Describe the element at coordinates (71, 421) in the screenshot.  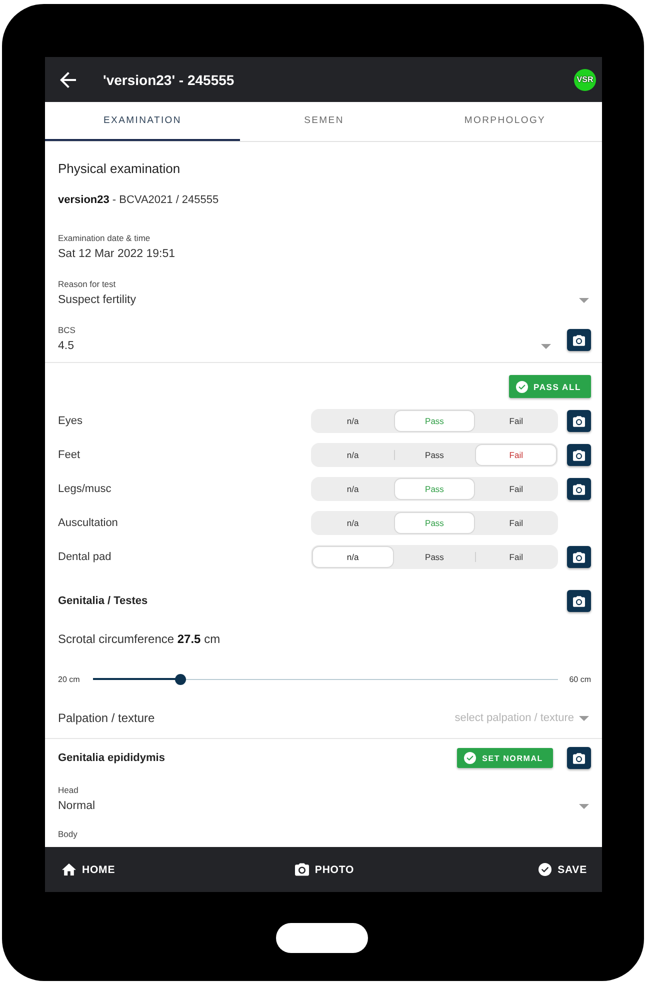
I see `check-label: Eyes` at that location.